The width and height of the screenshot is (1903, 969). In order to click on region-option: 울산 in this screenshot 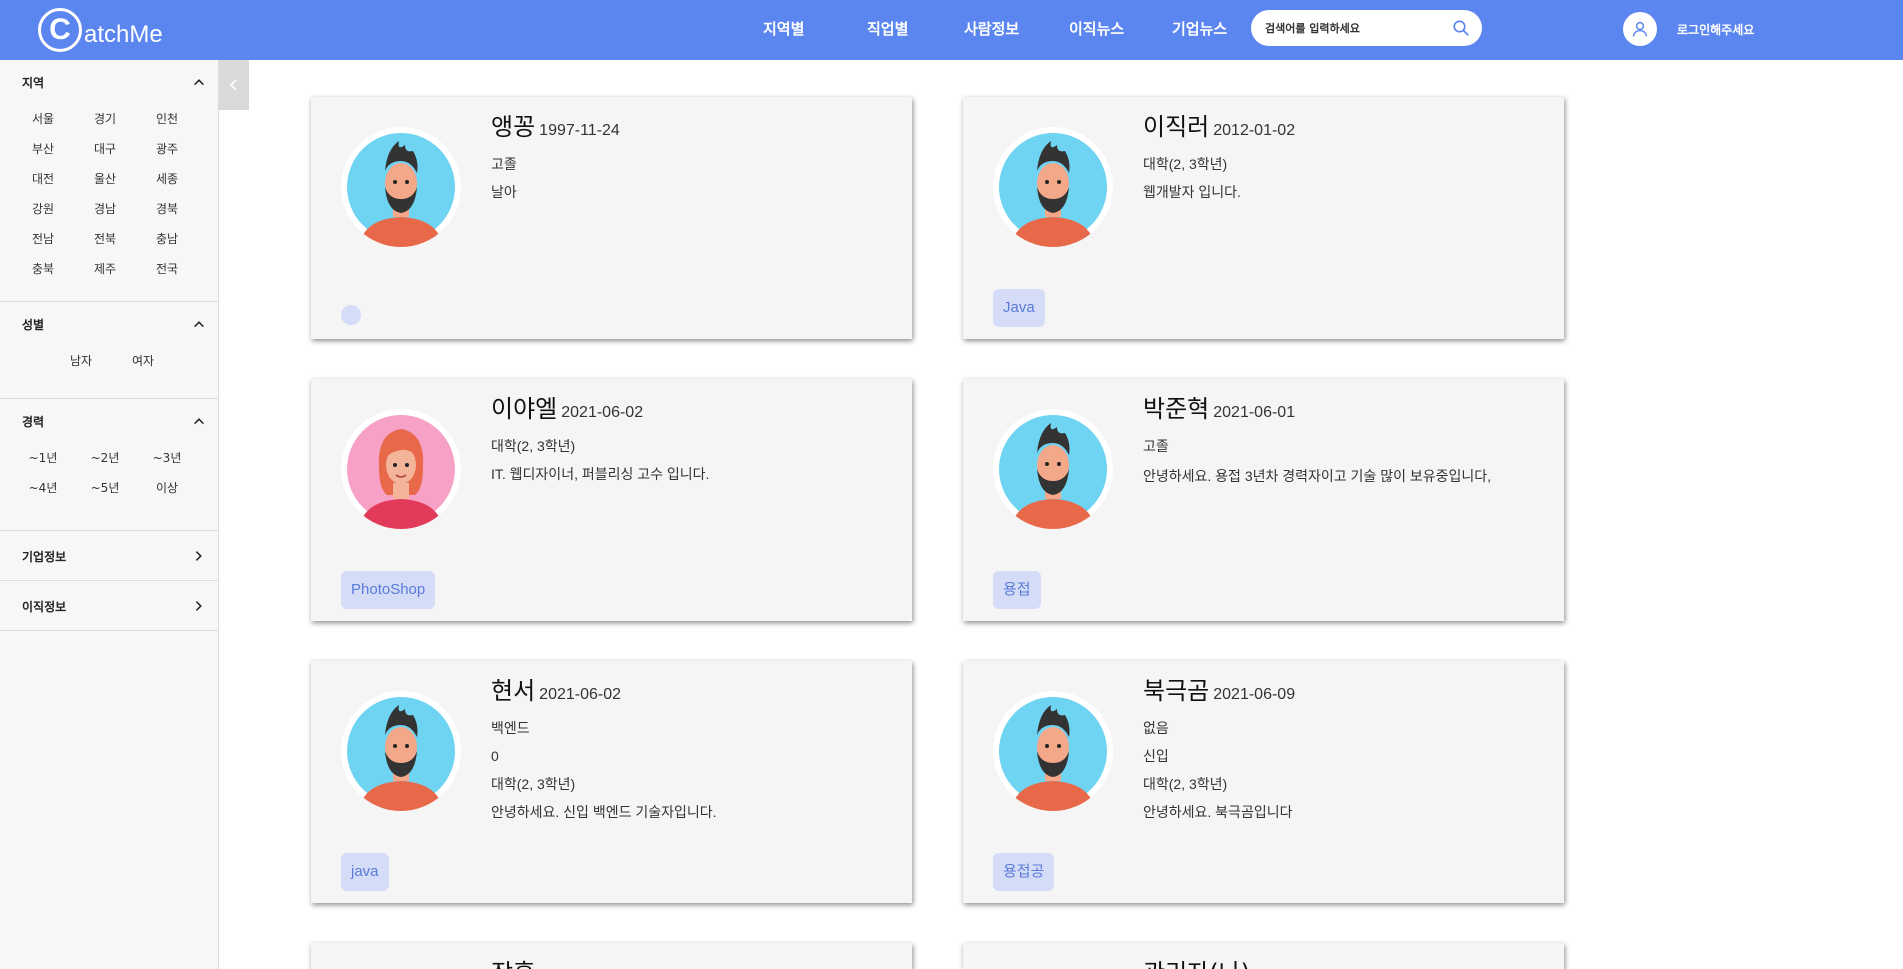, I will do `click(105, 179)`.